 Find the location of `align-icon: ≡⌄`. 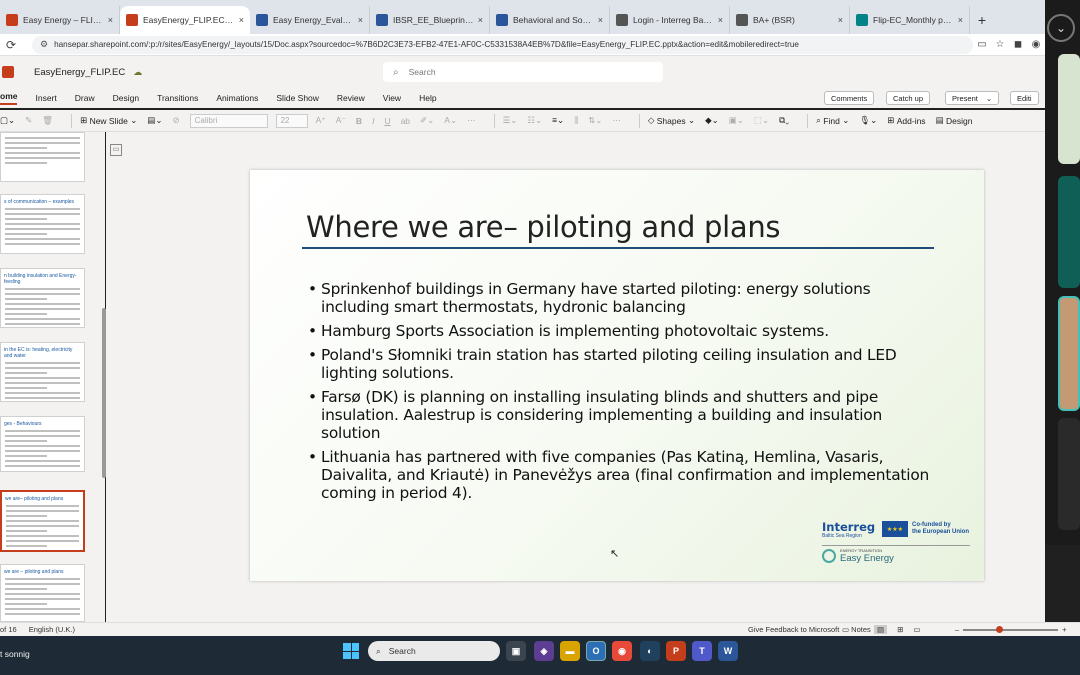

align-icon: ≡⌄ is located at coordinates (558, 120).